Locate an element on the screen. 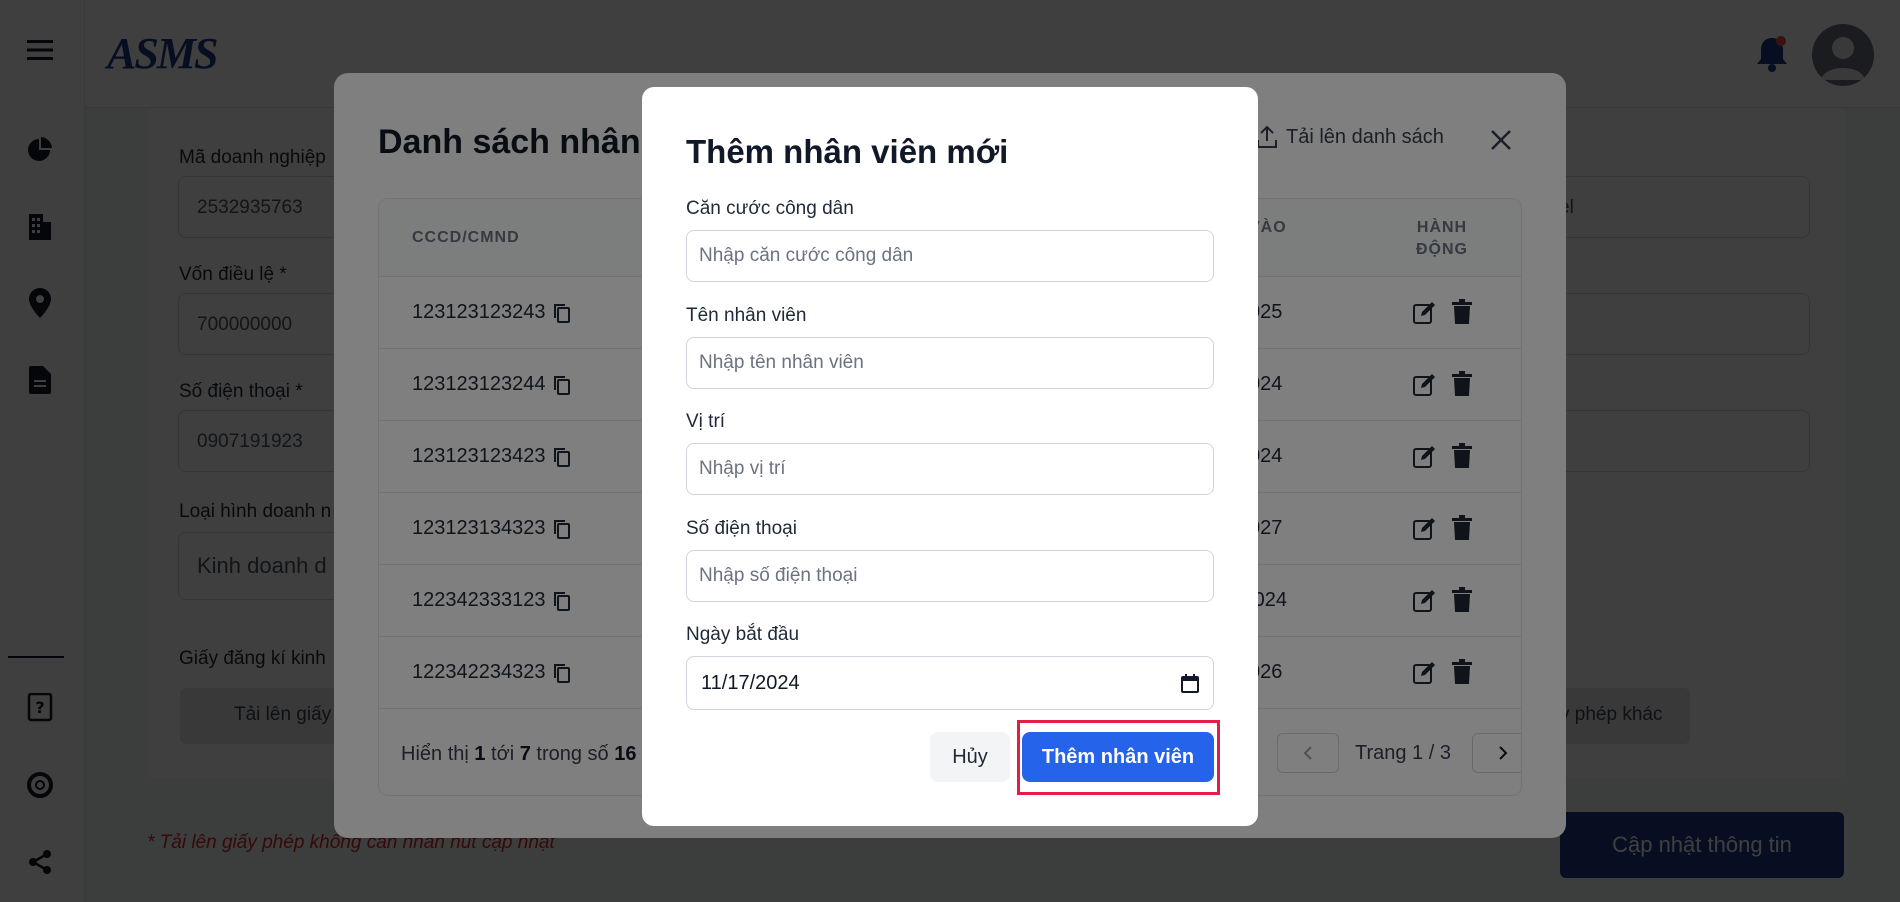 The image size is (1900, 902). field-label: Ngày bắt đầu is located at coordinates (743, 634).